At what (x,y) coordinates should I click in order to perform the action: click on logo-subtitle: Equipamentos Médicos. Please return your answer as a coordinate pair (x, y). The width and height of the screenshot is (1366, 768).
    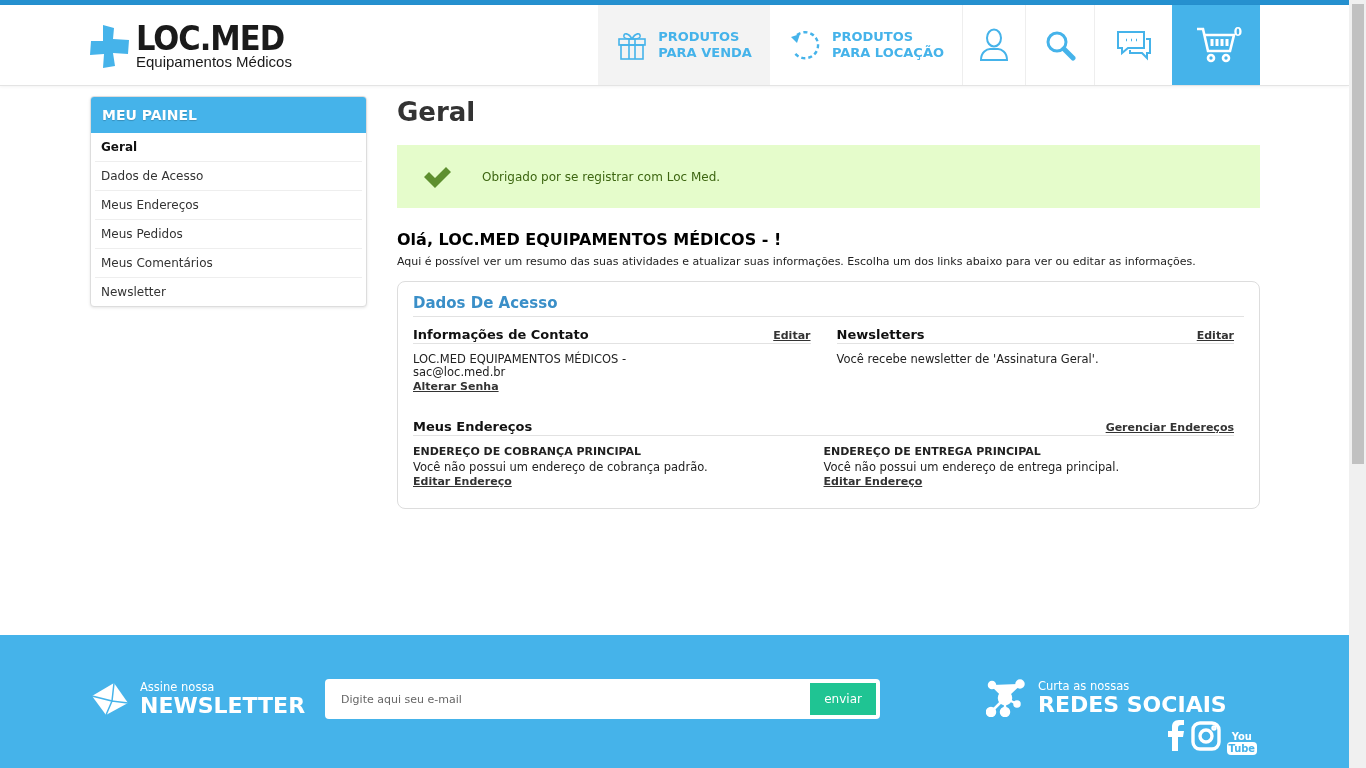
    Looking at the image, I should click on (214, 61).